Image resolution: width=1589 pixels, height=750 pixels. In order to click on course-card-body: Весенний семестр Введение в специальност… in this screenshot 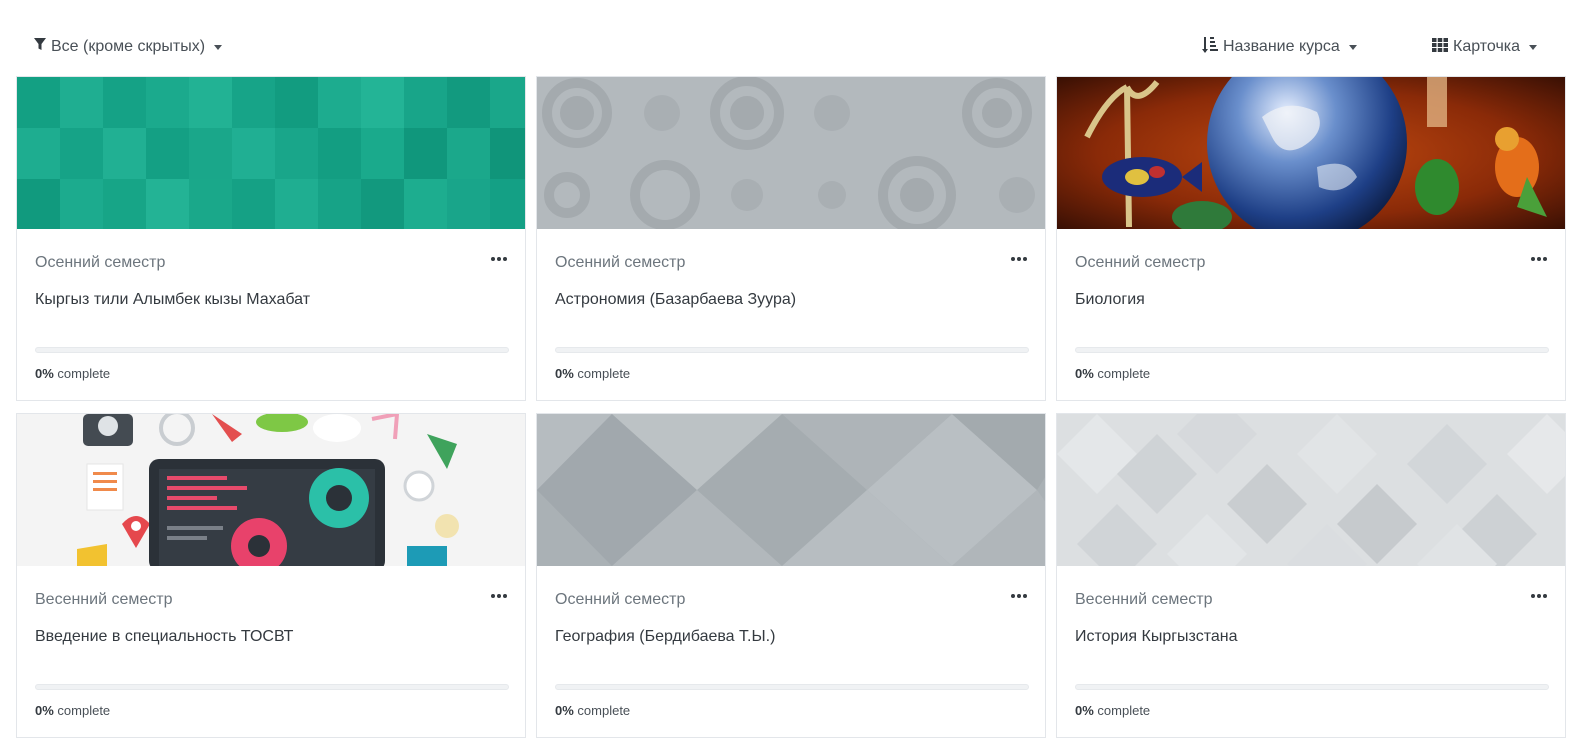, I will do `click(271, 651)`.